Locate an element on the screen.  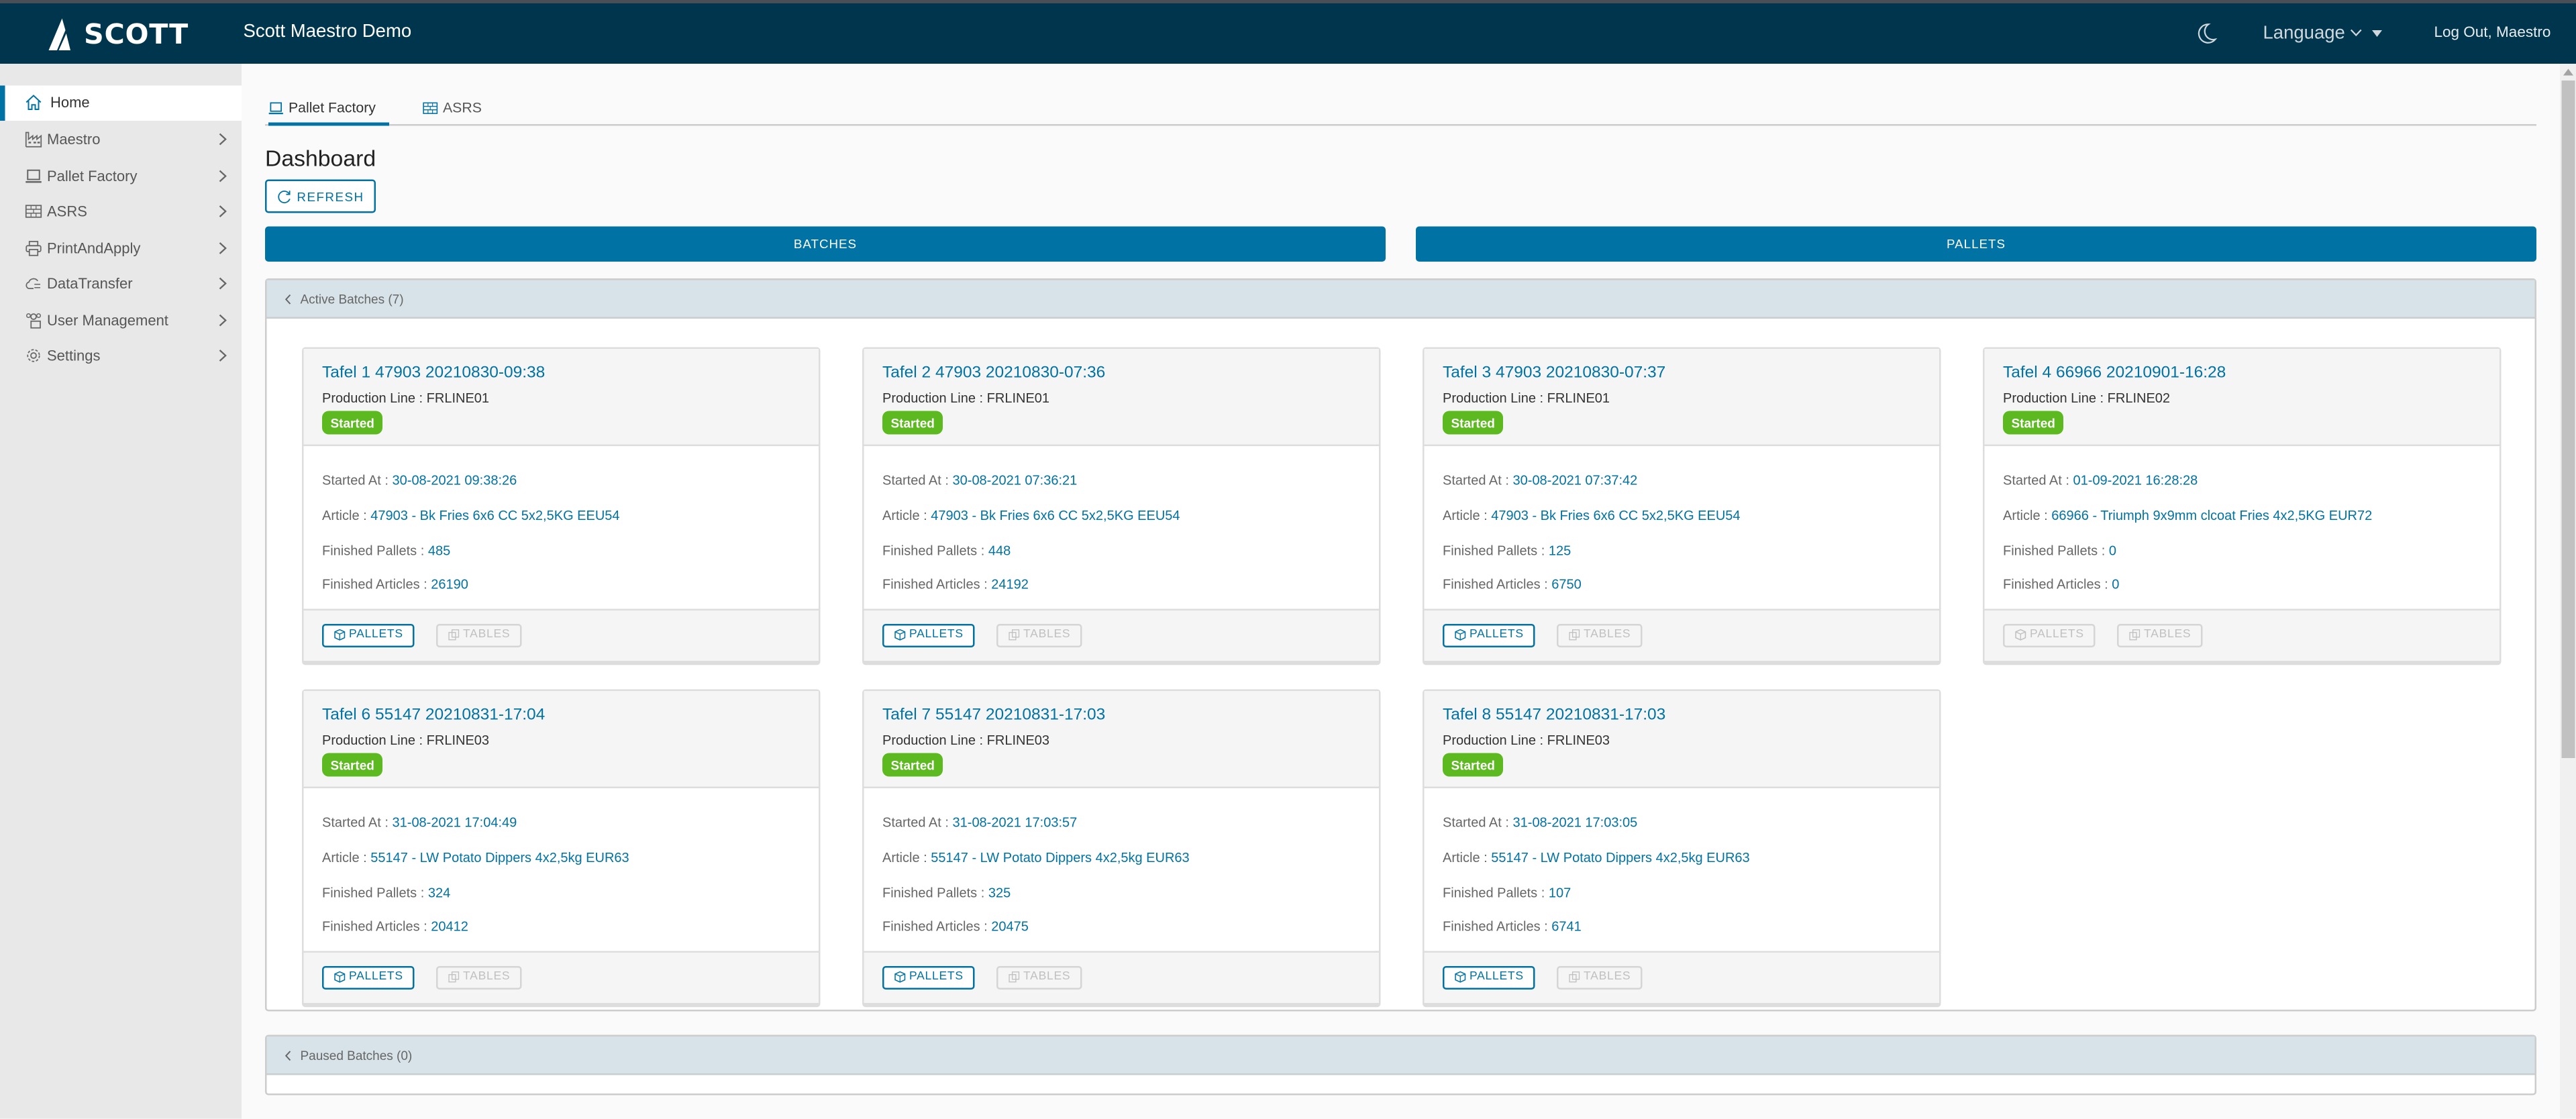
page-scrollbar is located at coordinates (2568, 592).